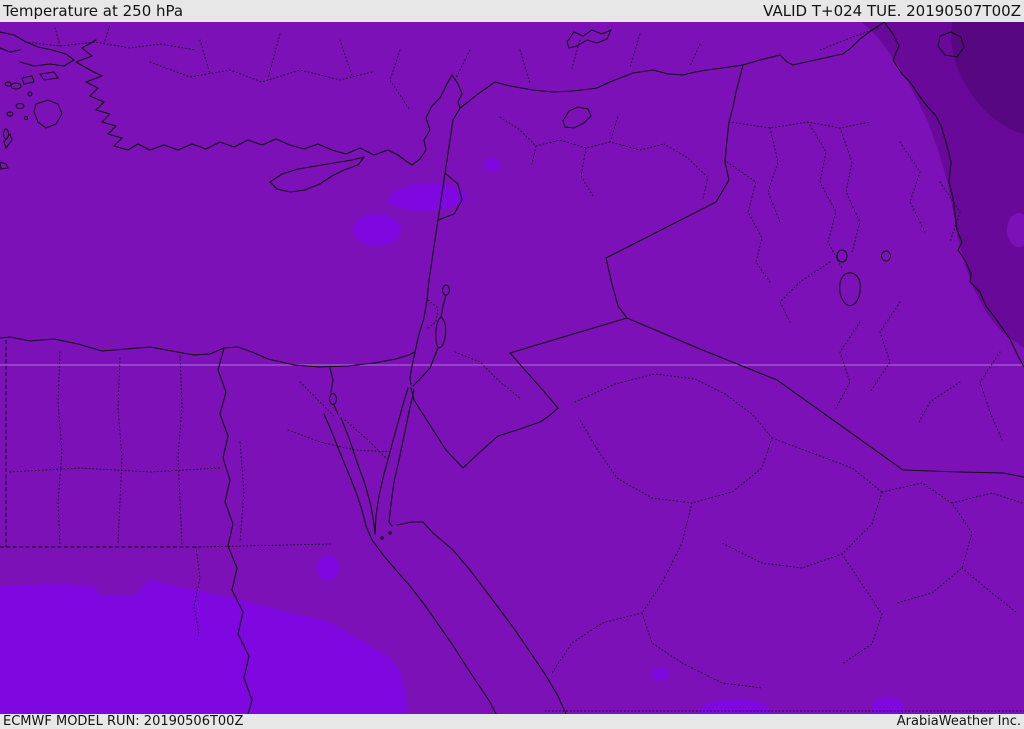  I want to click on credit-label: ArabiaWeather Inc., so click(958, 721).